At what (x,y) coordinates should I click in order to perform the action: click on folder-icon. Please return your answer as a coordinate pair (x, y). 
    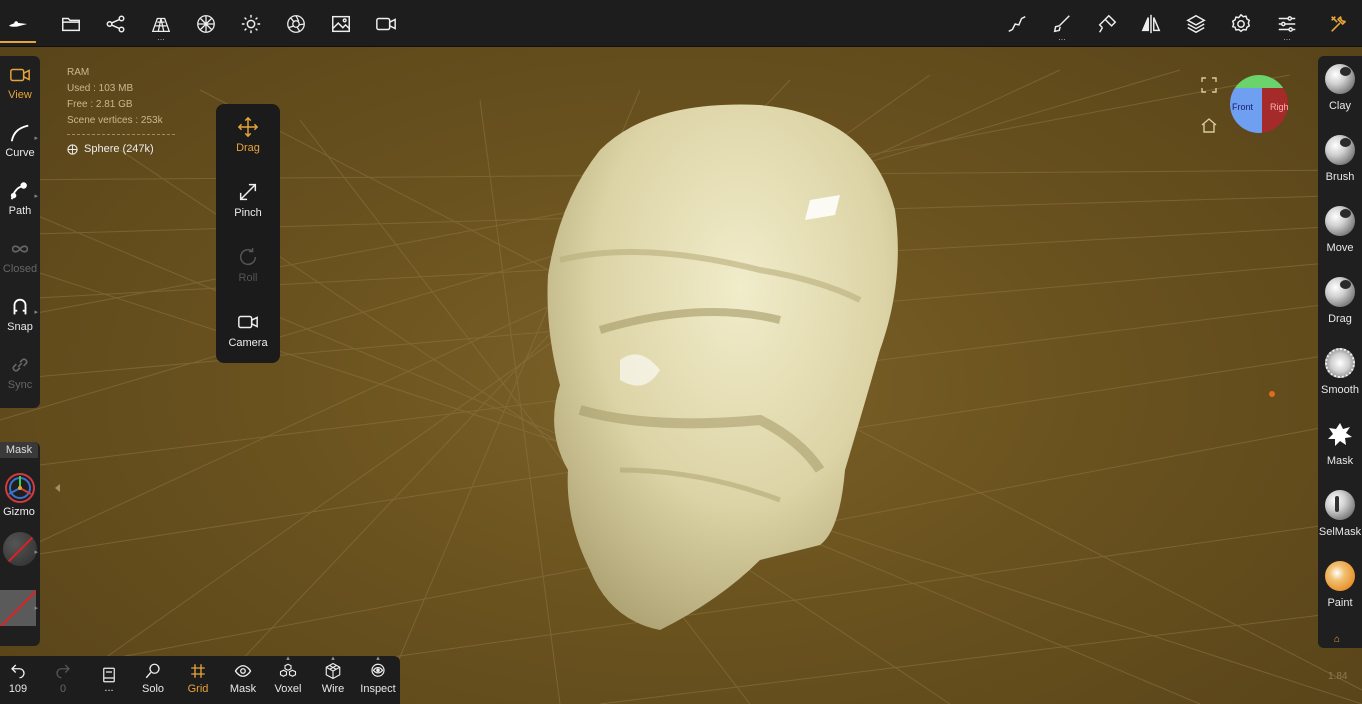
    Looking at the image, I should click on (71, 24).